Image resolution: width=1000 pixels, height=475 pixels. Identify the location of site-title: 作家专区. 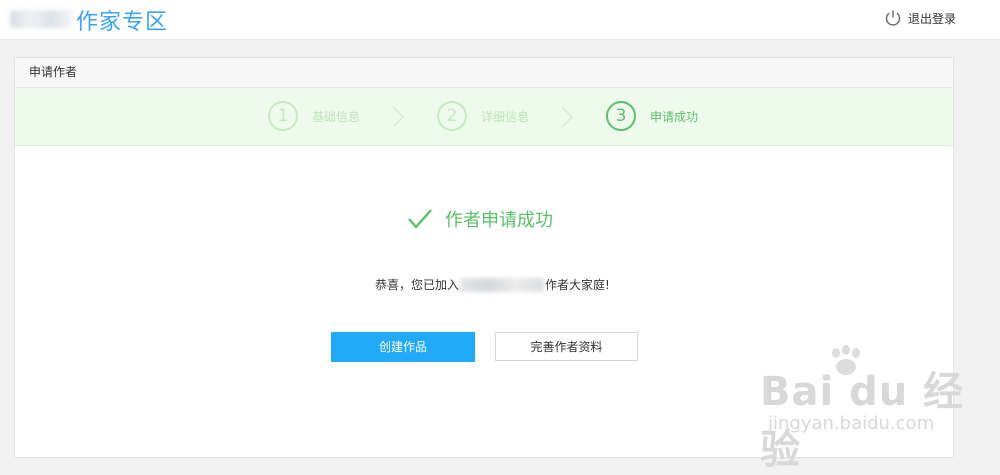
(122, 20).